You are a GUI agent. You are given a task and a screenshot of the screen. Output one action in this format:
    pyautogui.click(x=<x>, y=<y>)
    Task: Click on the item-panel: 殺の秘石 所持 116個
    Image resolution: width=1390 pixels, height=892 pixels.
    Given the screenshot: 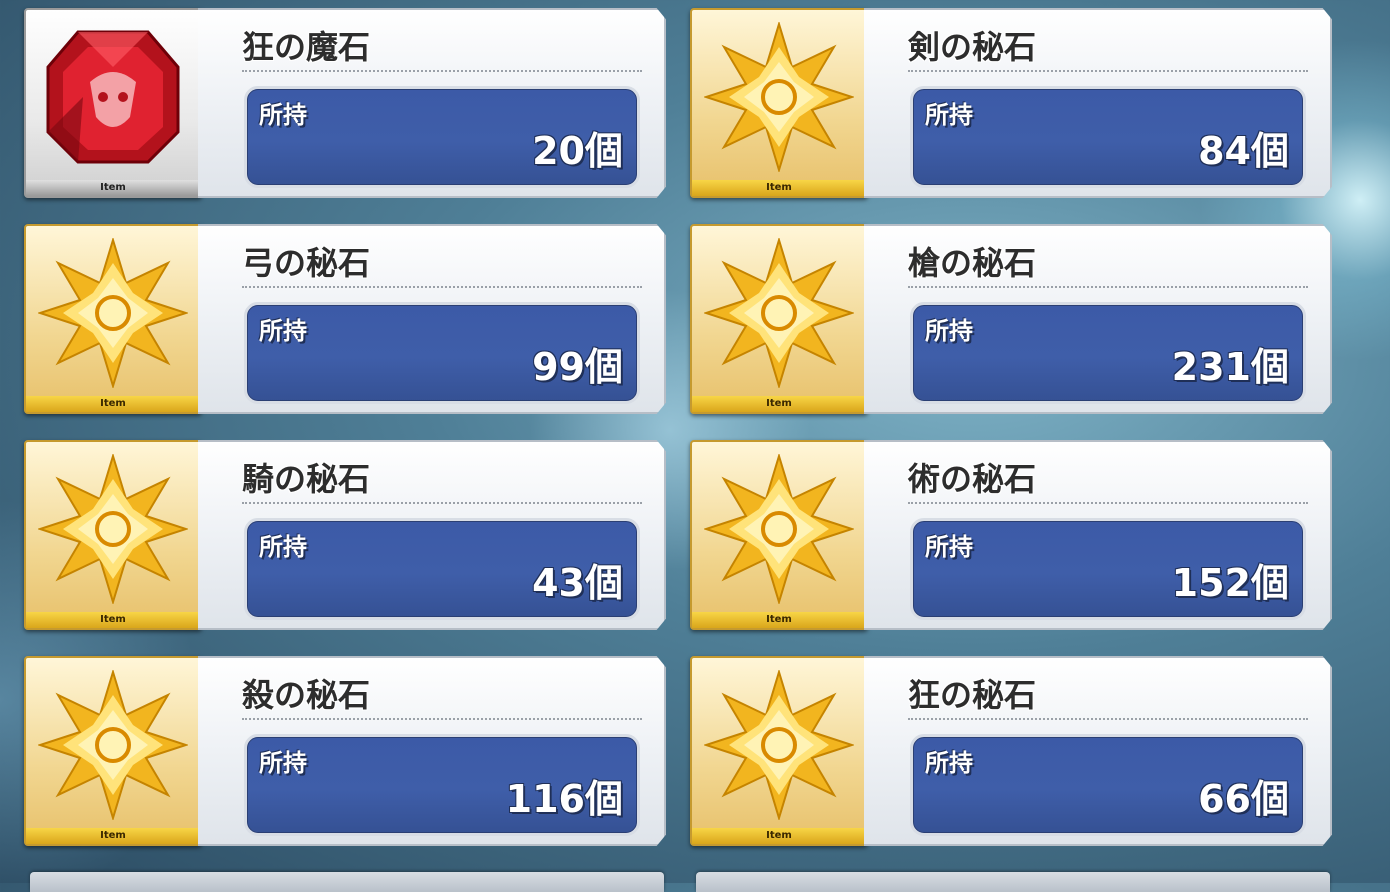 What is the action you would take?
    pyautogui.click(x=432, y=751)
    